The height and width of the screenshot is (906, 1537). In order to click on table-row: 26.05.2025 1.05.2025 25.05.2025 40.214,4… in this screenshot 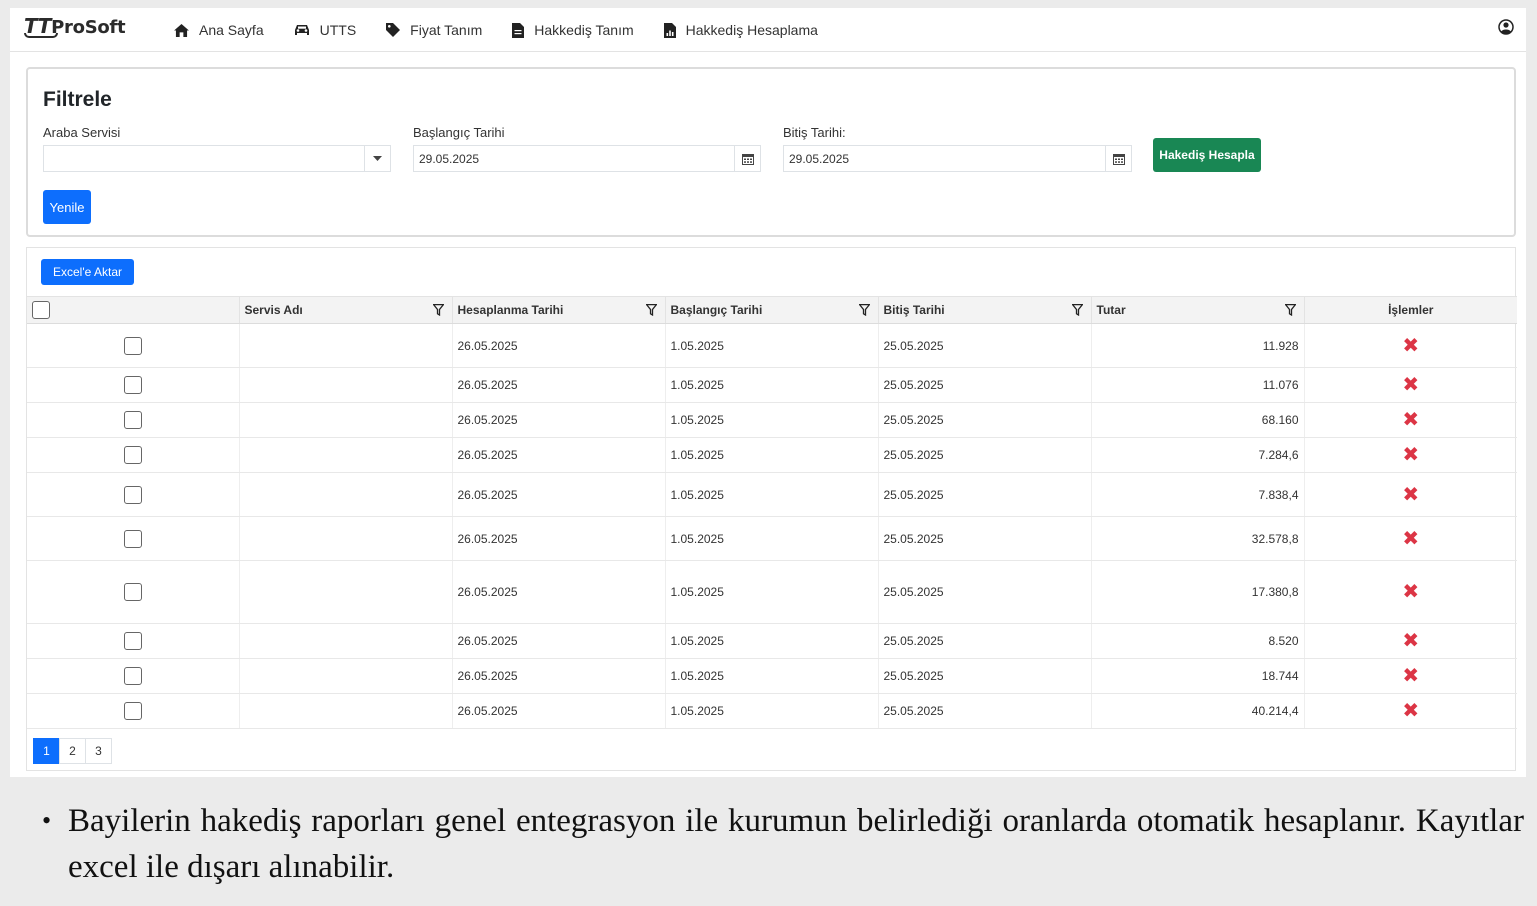, I will do `click(772, 711)`.